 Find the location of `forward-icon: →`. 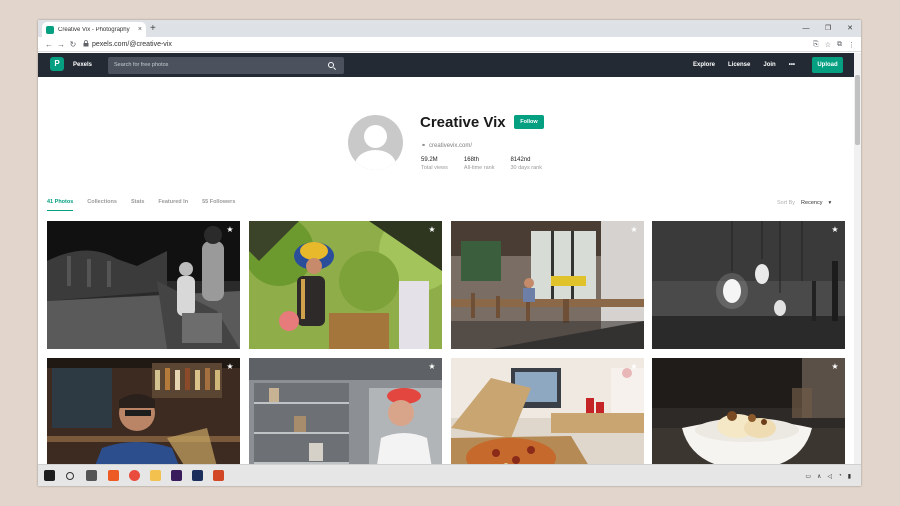

forward-icon: → is located at coordinates (61, 44).